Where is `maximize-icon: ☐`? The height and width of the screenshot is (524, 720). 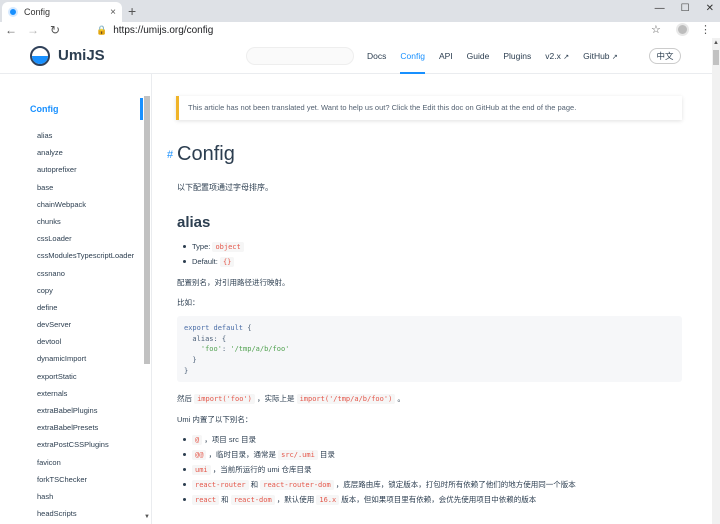
maximize-icon: ☐ is located at coordinates (685, 8).